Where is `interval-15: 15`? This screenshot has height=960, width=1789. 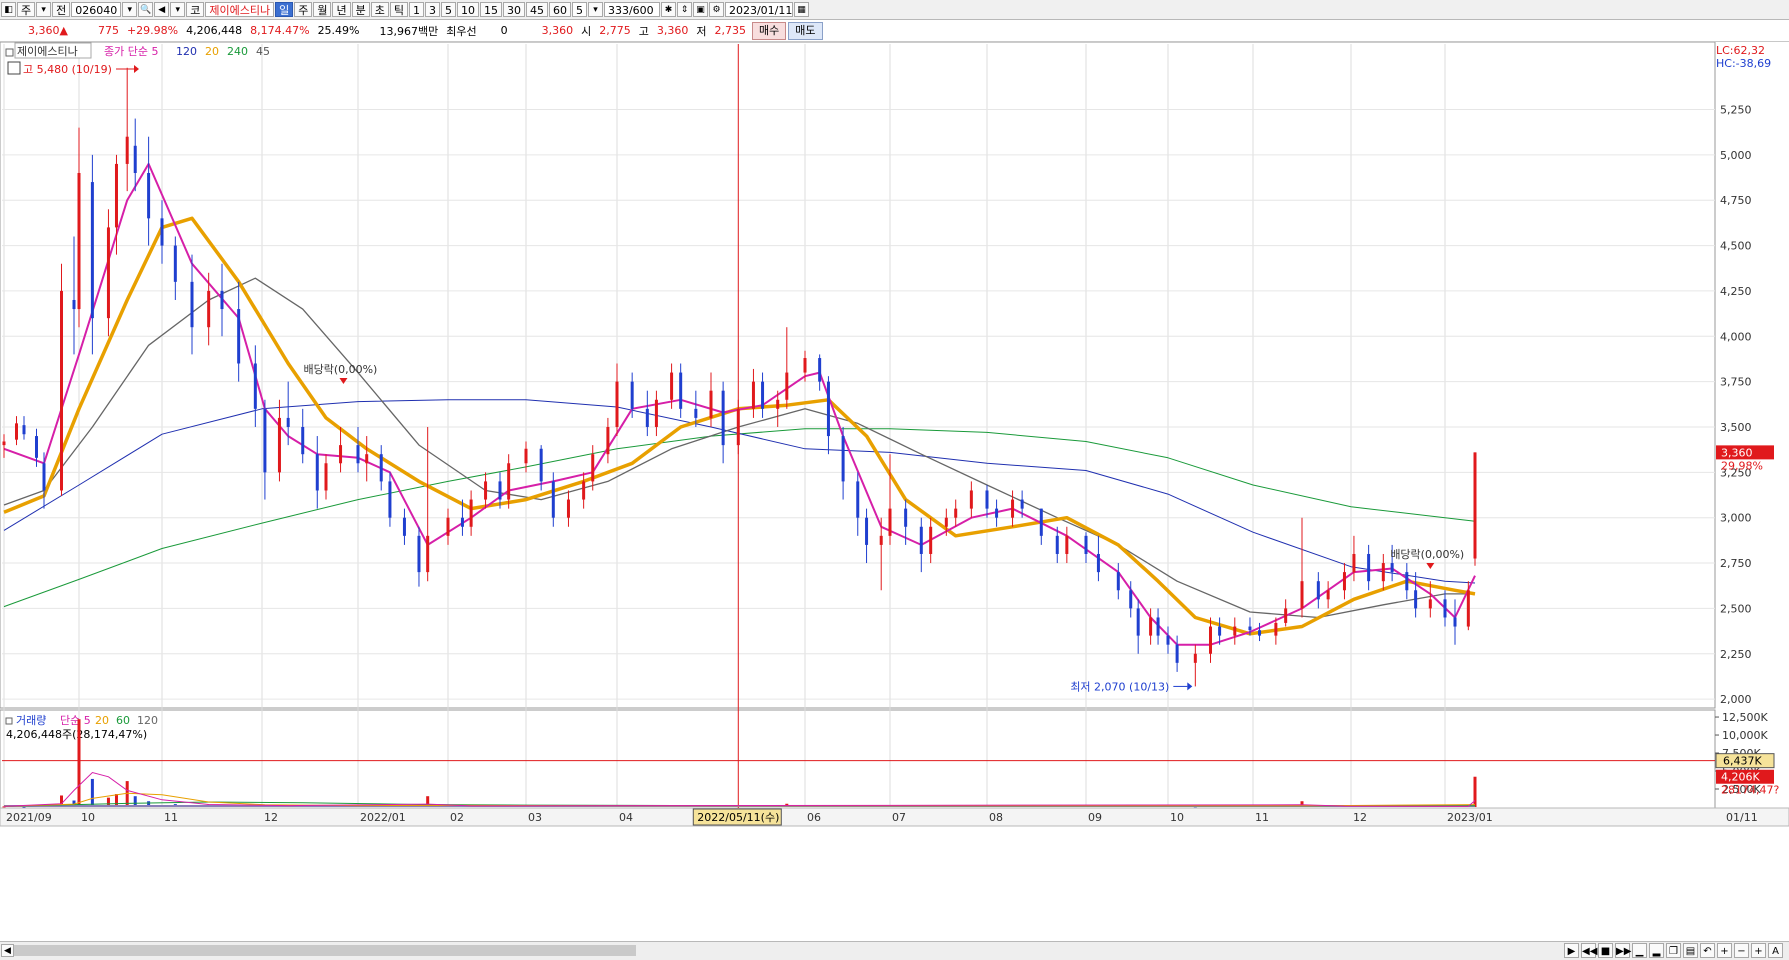 interval-15: 15 is located at coordinates (490, 9).